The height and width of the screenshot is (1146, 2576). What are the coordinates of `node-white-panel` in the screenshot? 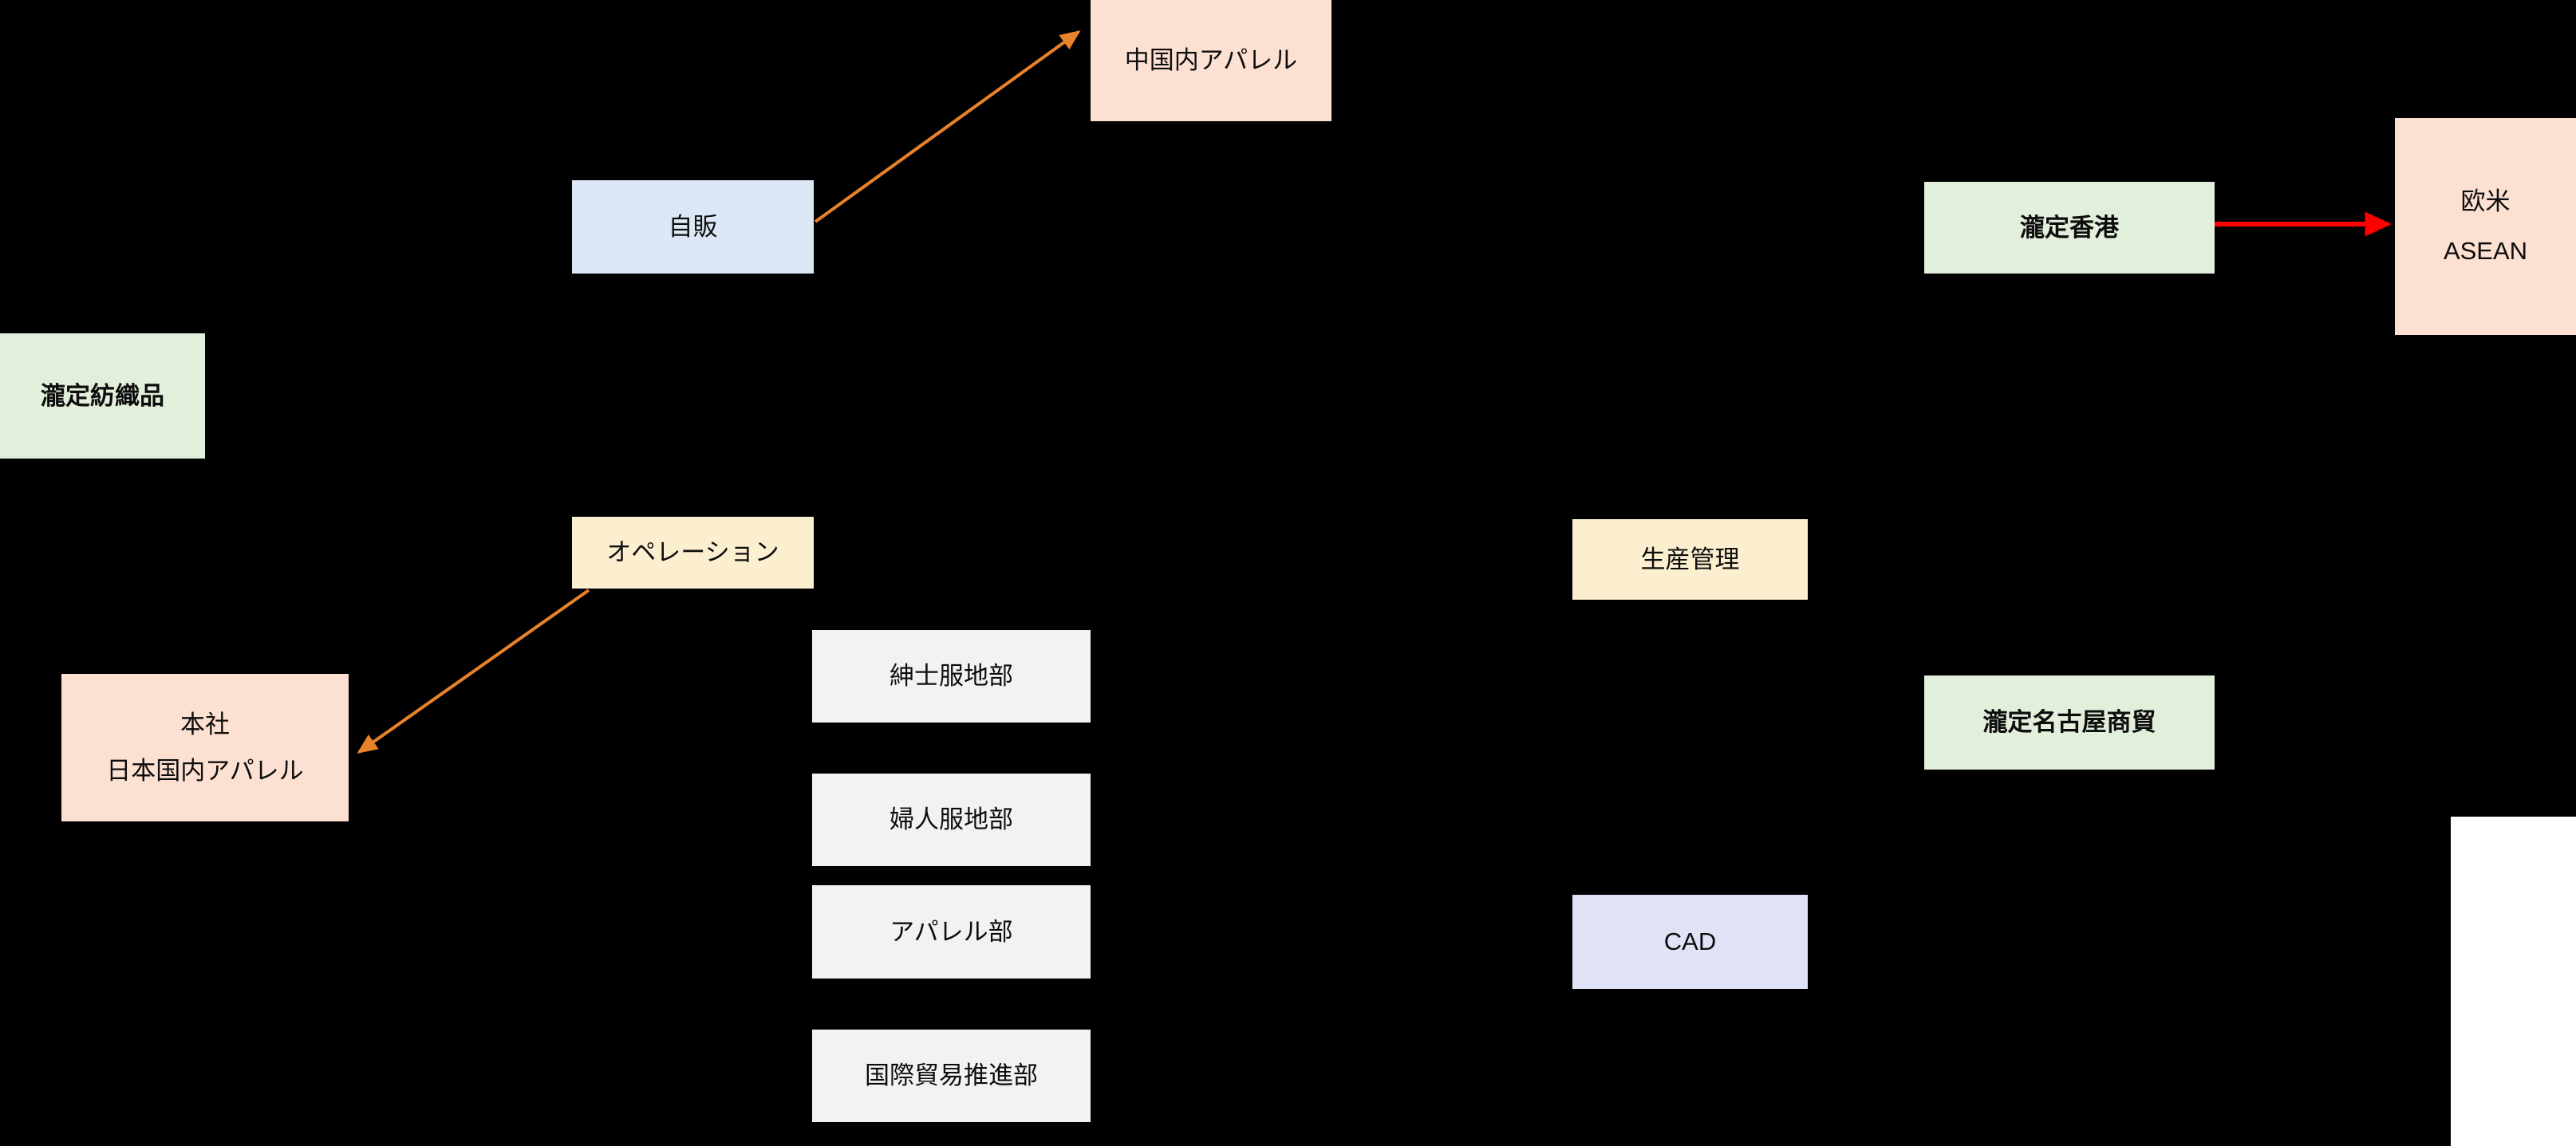 It's located at (2513, 981).